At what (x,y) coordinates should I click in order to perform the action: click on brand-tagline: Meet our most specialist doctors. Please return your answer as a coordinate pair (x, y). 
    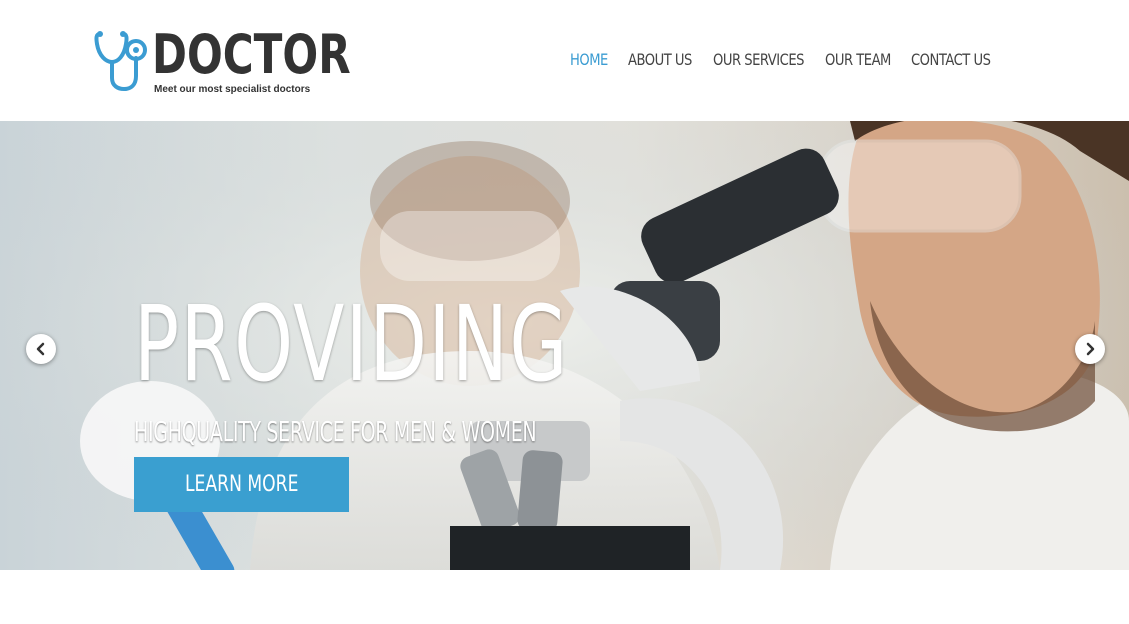
    Looking at the image, I should click on (232, 89).